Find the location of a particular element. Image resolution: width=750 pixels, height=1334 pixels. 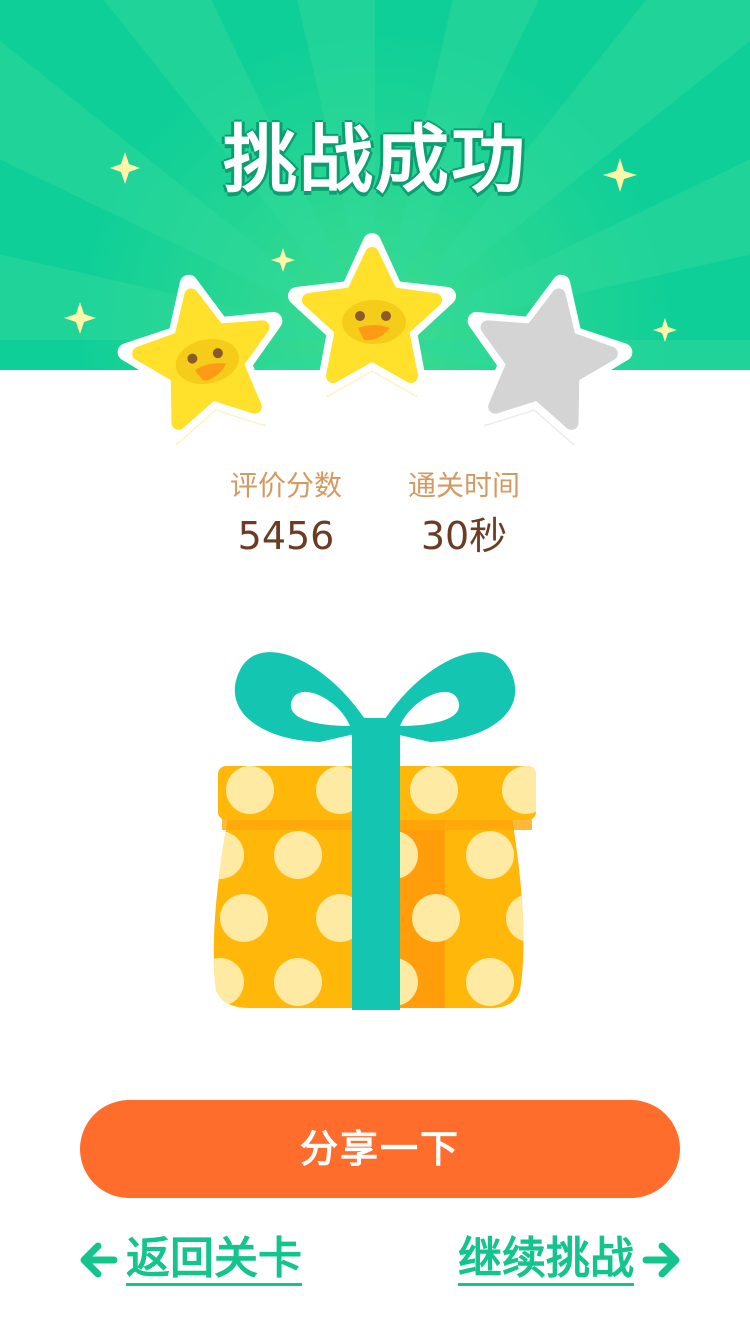

share-button: 分享一下 is located at coordinates (380, 1149).